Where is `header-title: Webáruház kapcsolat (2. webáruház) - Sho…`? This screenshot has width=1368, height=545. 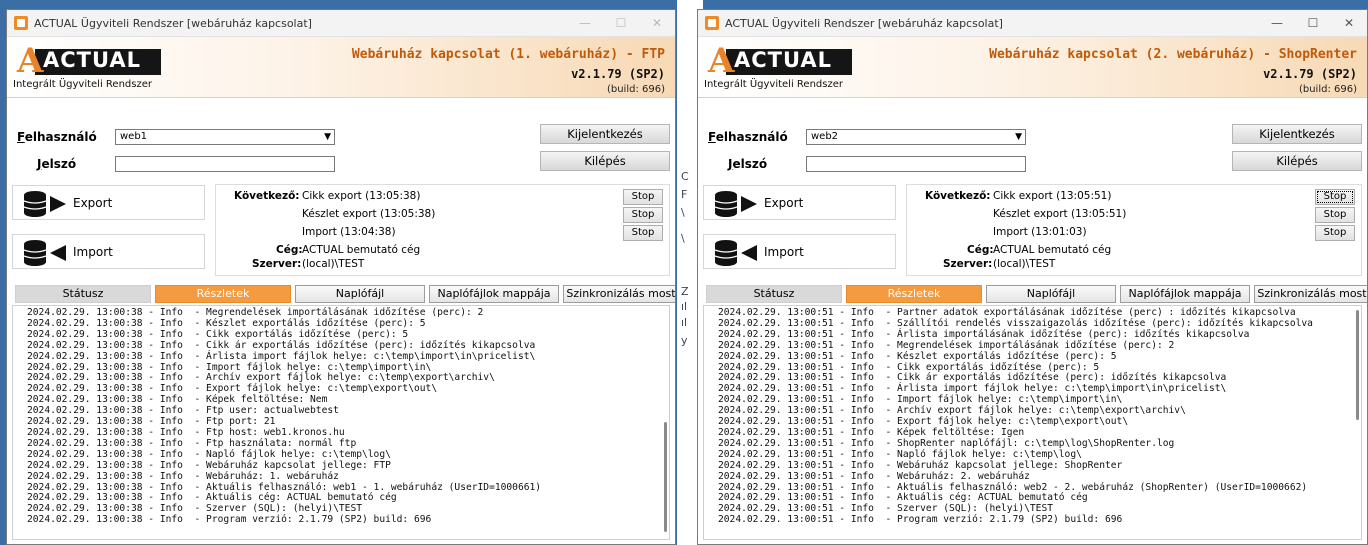
header-title: Webáruház kapcsolat (2. webáruház) - Sho… is located at coordinates (1173, 54).